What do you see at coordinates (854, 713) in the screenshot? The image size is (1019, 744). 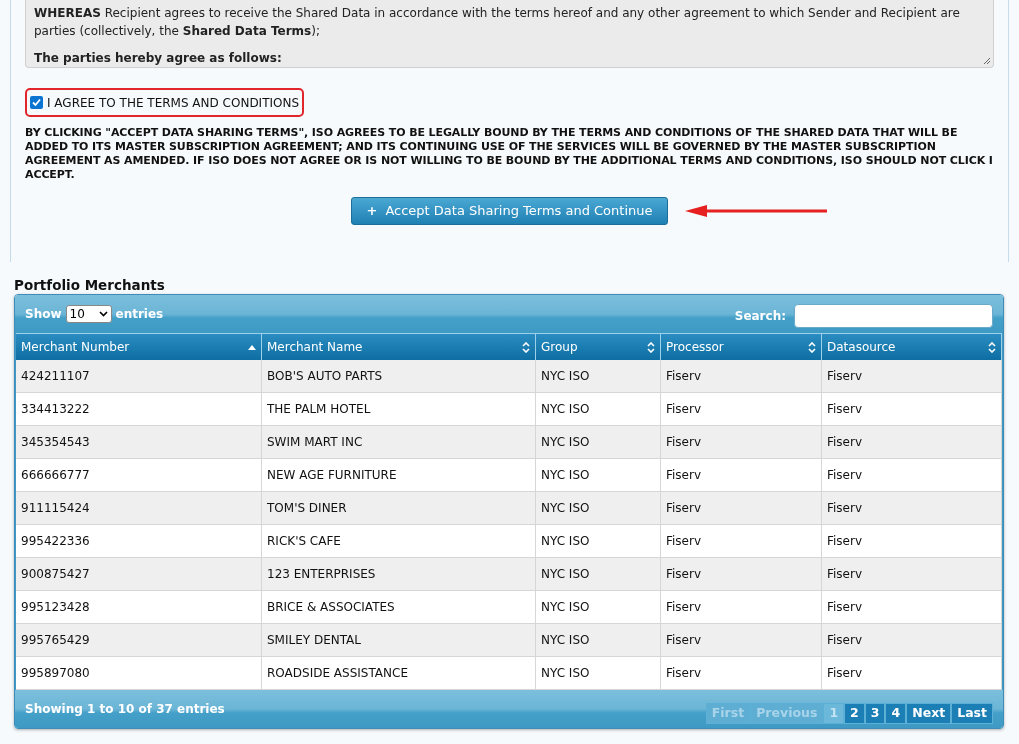 I see `pagination-button: 2` at bounding box center [854, 713].